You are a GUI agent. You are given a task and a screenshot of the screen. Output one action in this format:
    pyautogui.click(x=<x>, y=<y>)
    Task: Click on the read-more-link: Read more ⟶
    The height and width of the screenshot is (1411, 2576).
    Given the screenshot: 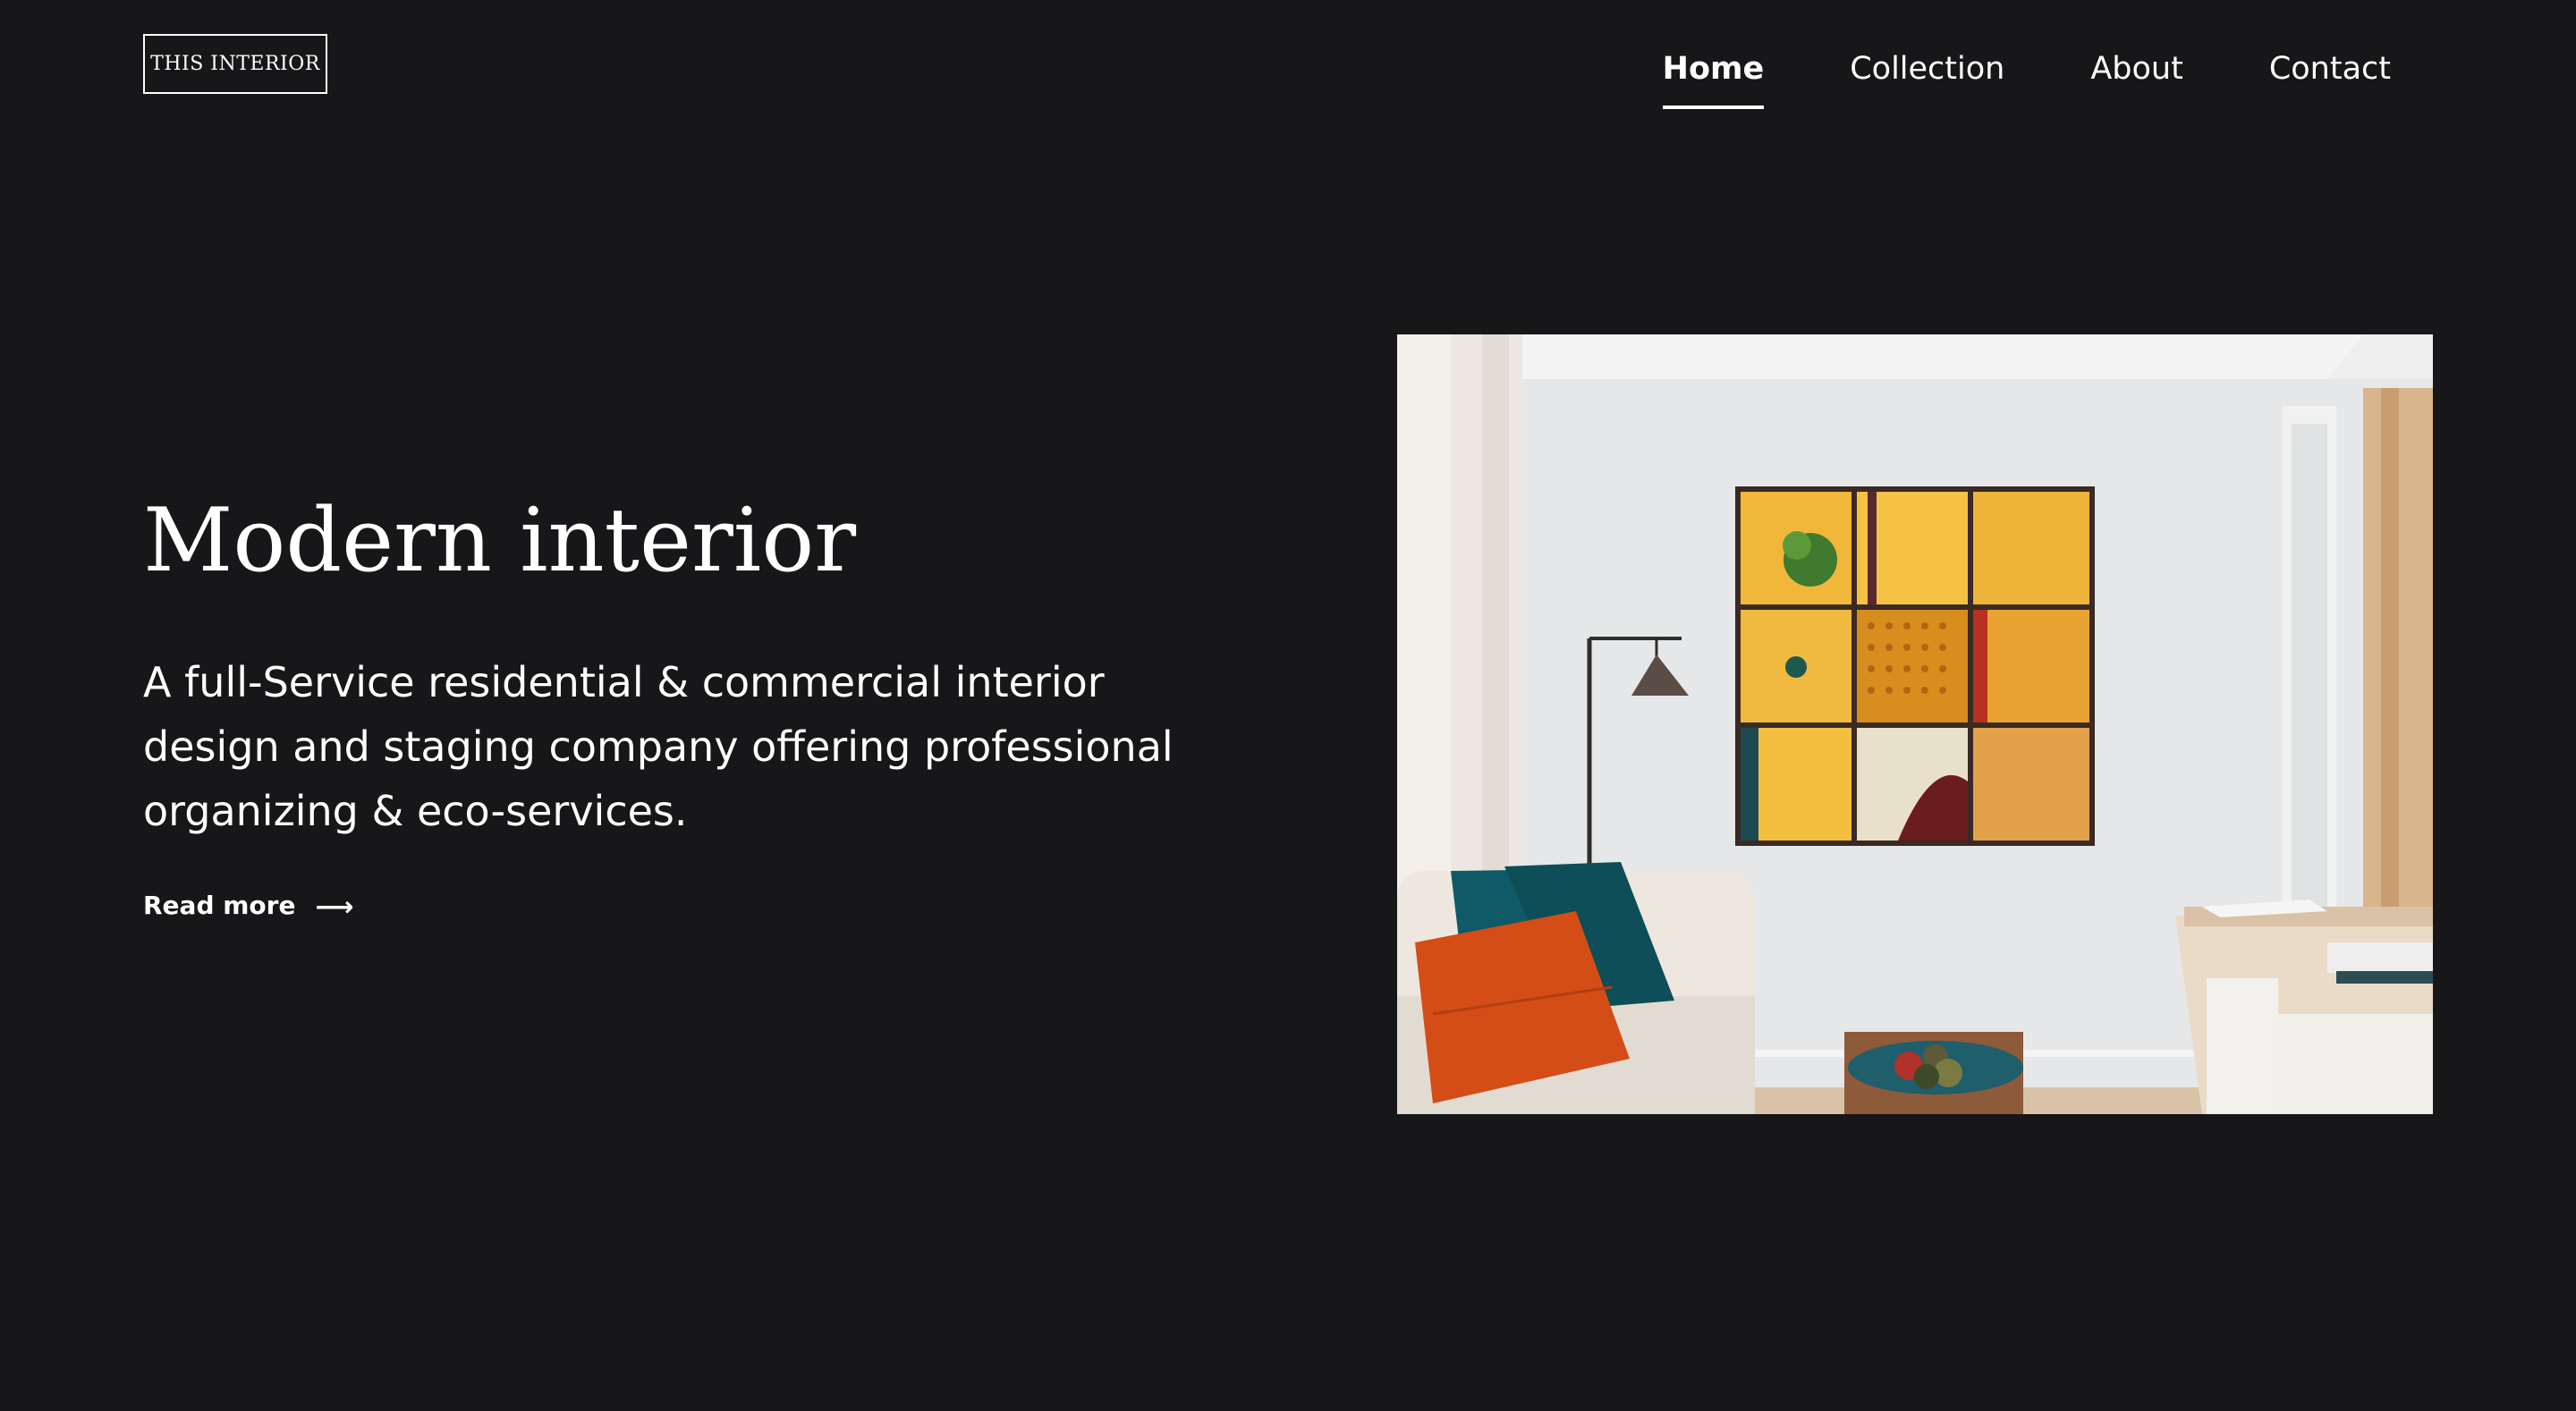 What is the action you would take?
    pyautogui.click(x=248, y=905)
    